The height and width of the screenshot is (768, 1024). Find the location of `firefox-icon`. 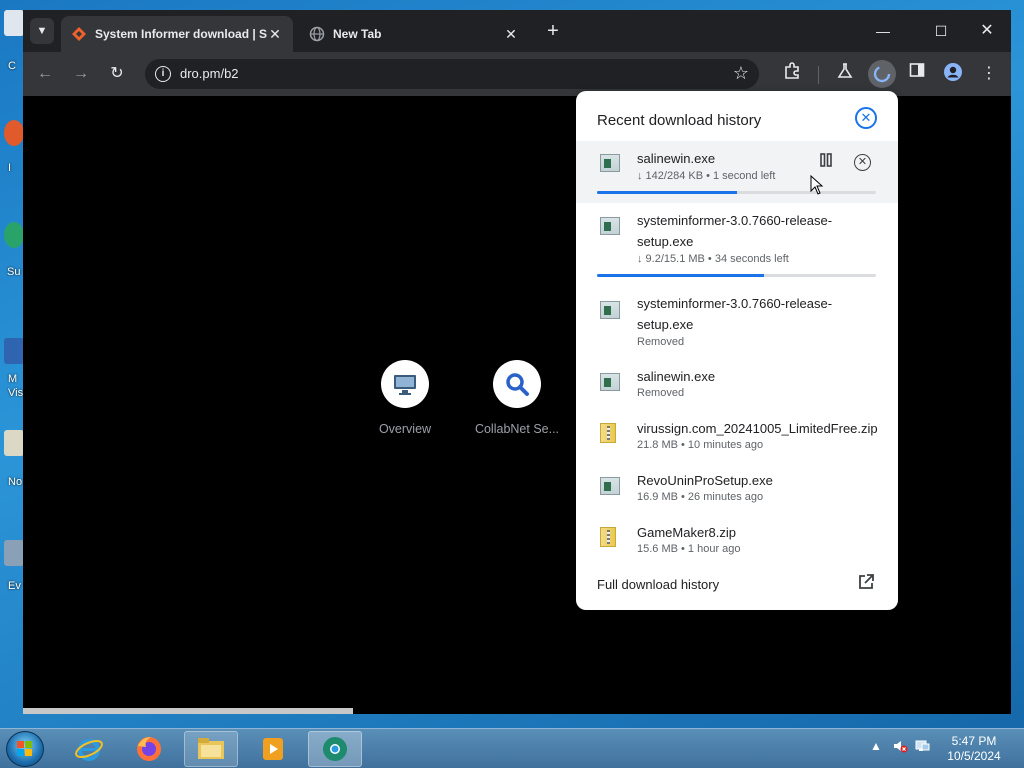

firefox-icon is located at coordinates (149, 749).